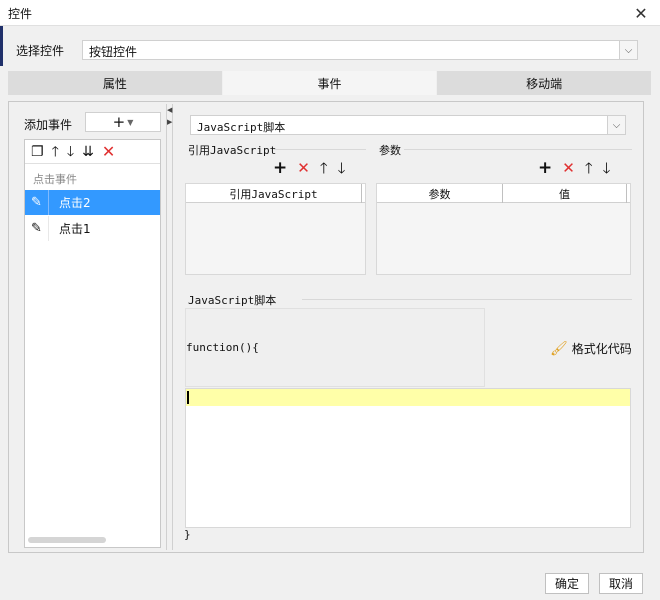 The image size is (660, 600). What do you see at coordinates (559, 348) in the screenshot?
I see `brush-icon: 🖌` at bounding box center [559, 348].